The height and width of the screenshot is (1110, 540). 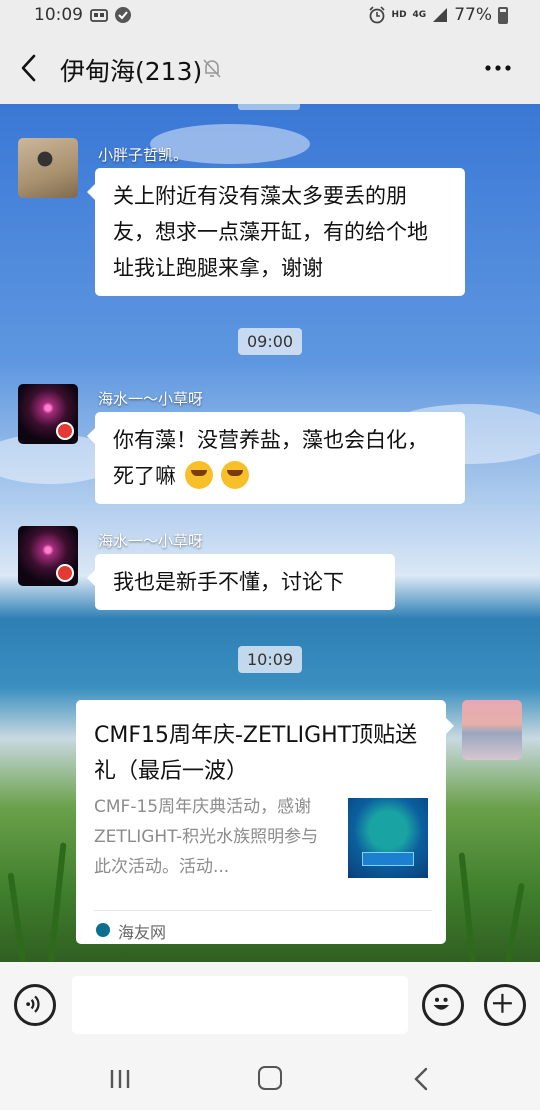 What do you see at coordinates (399, 14) in the screenshot?
I see `hd-label: HD` at bounding box center [399, 14].